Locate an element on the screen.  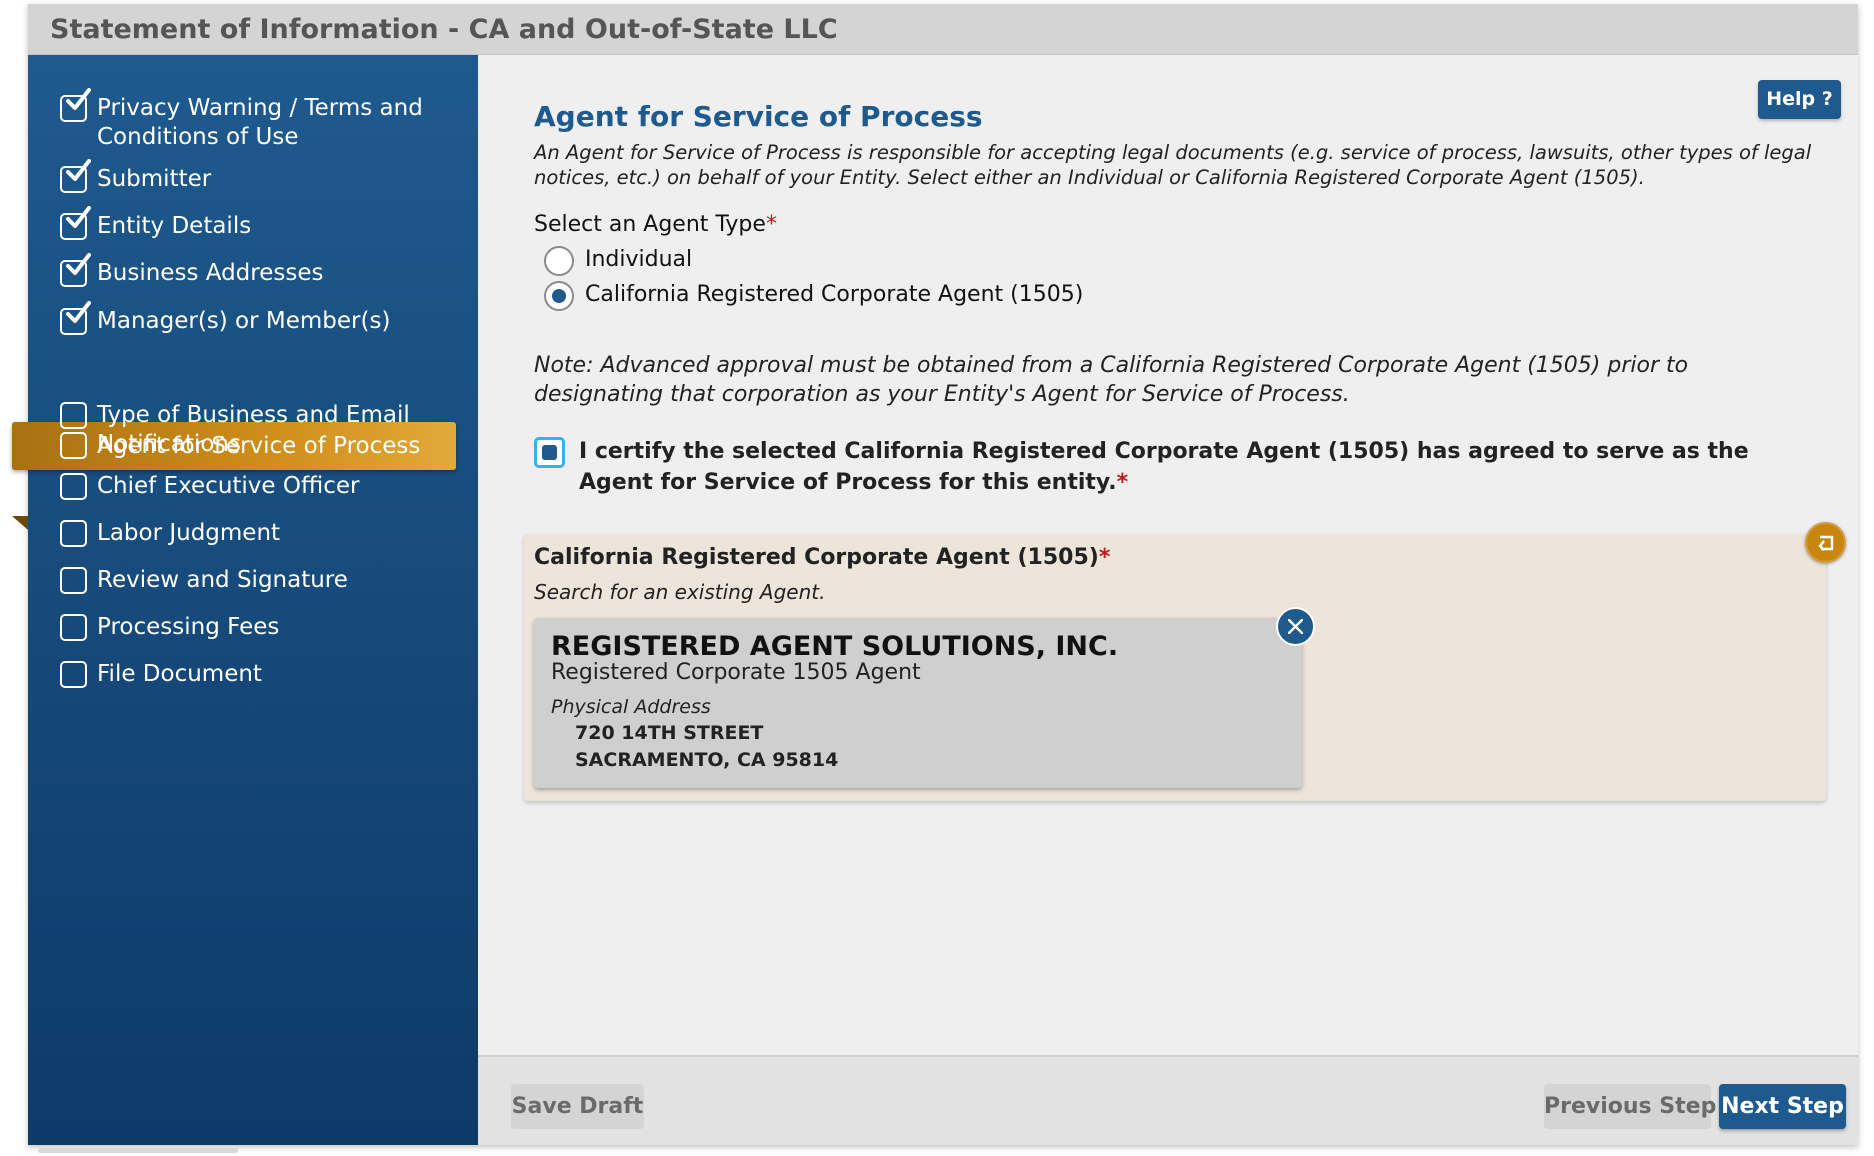
sidebar-item-label: Labor Judgment is located at coordinates (189, 533).